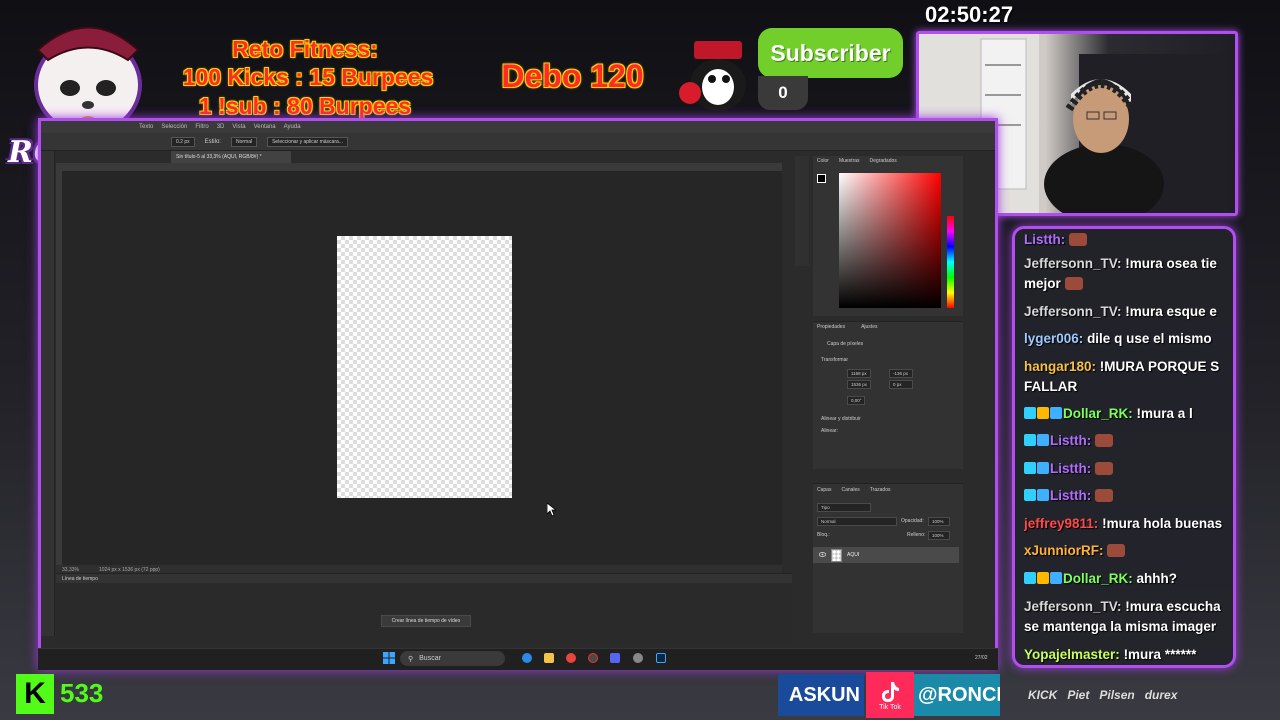 Image resolution: width=1280 pixels, height=720 pixels. Describe the element at coordinates (549, 658) in the screenshot. I see `file-explorer-icon` at that location.